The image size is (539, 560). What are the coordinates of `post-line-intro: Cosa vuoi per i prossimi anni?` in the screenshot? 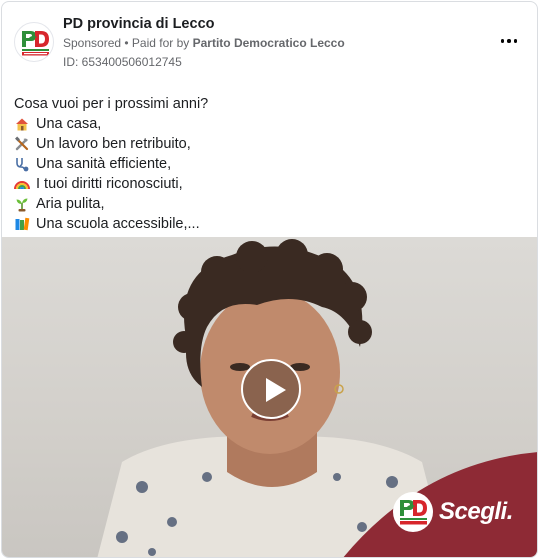 It's located at (111, 104).